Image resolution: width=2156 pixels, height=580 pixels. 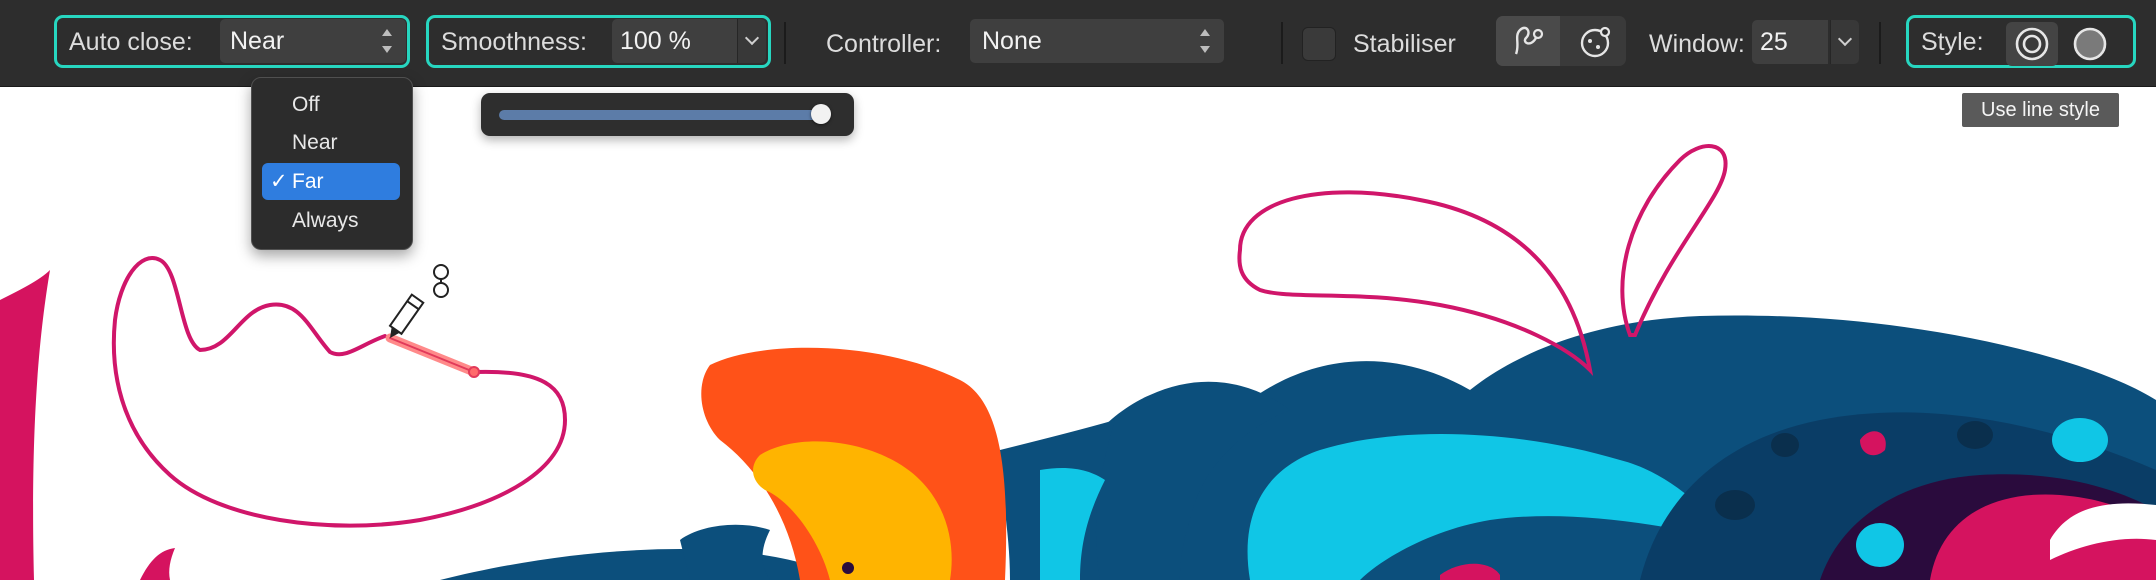 What do you see at coordinates (1790, 42) in the screenshot?
I see `window-field: 25` at bounding box center [1790, 42].